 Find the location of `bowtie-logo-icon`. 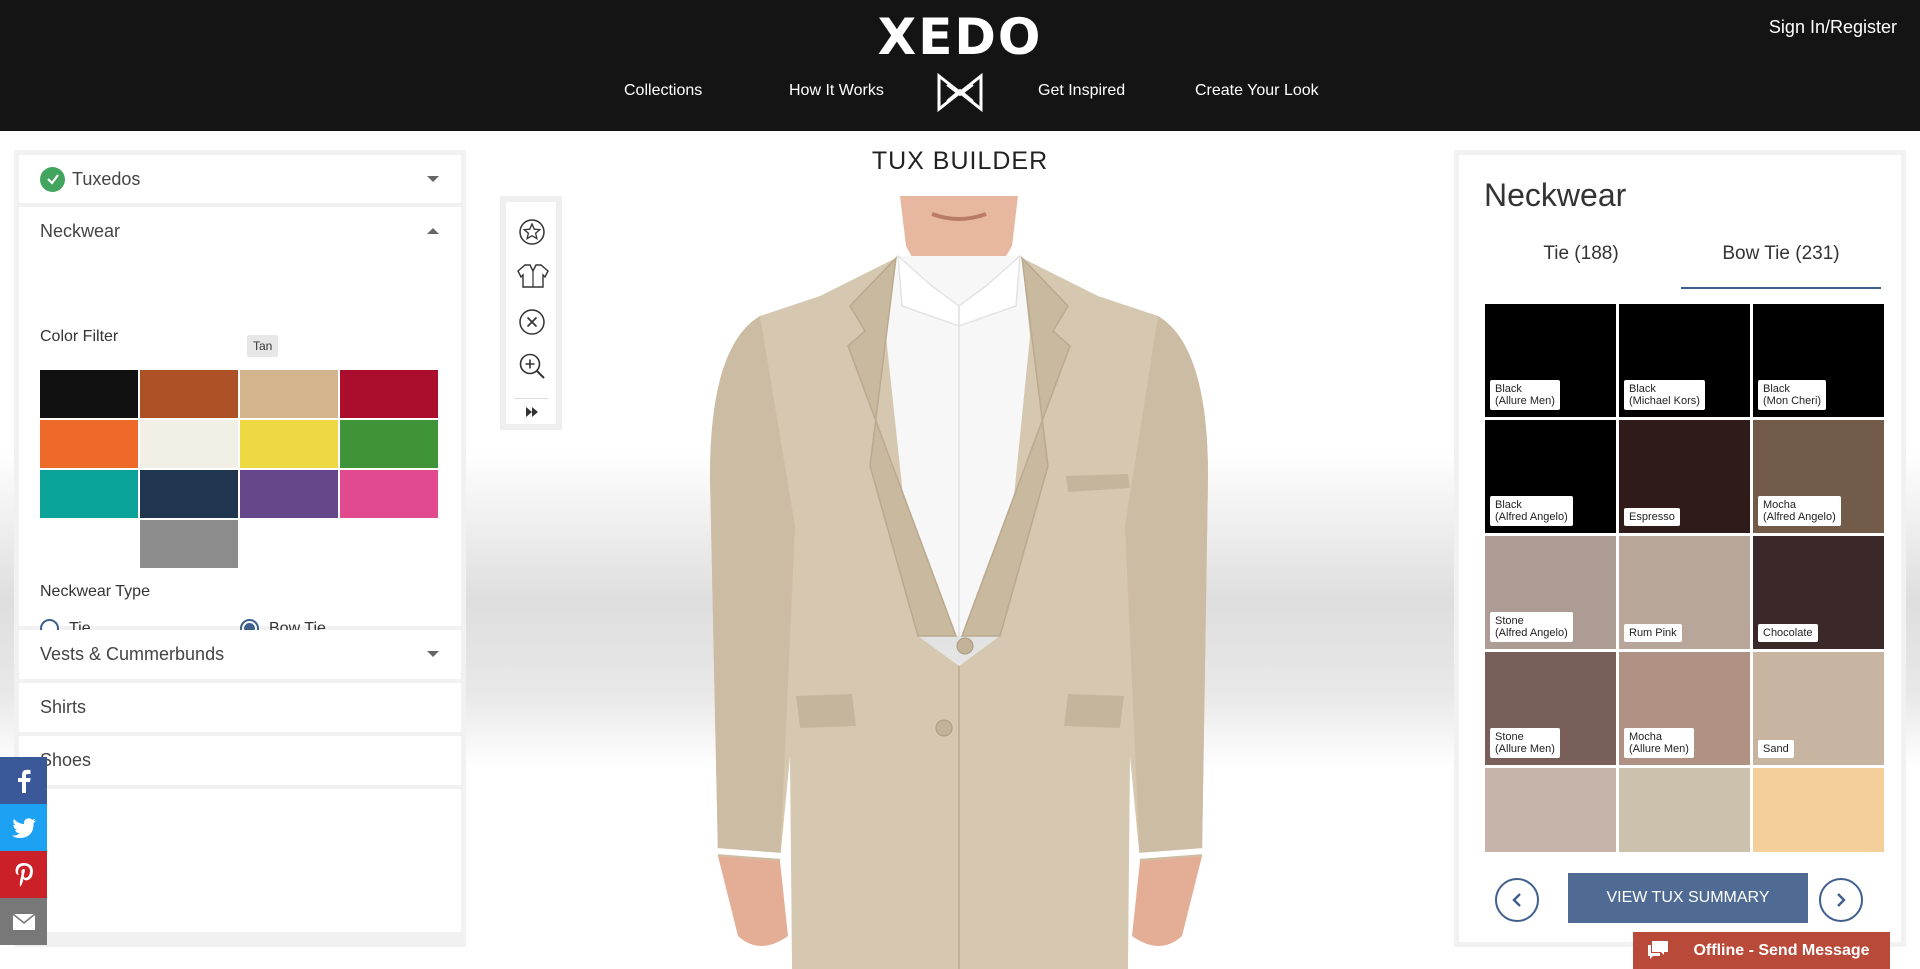

bowtie-logo-icon is located at coordinates (960, 92).